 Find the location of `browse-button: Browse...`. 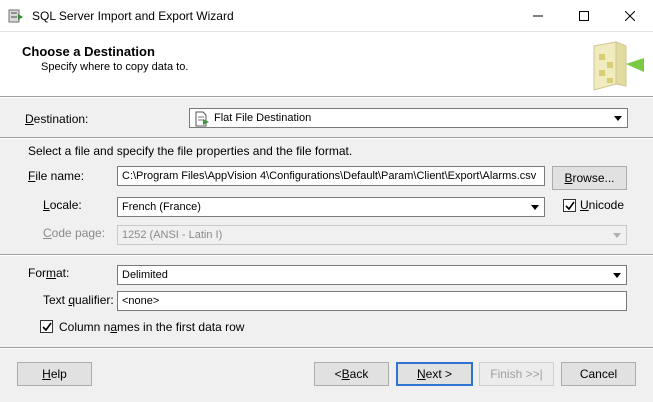

browse-button: Browse... is located at coordinates (589, 178).